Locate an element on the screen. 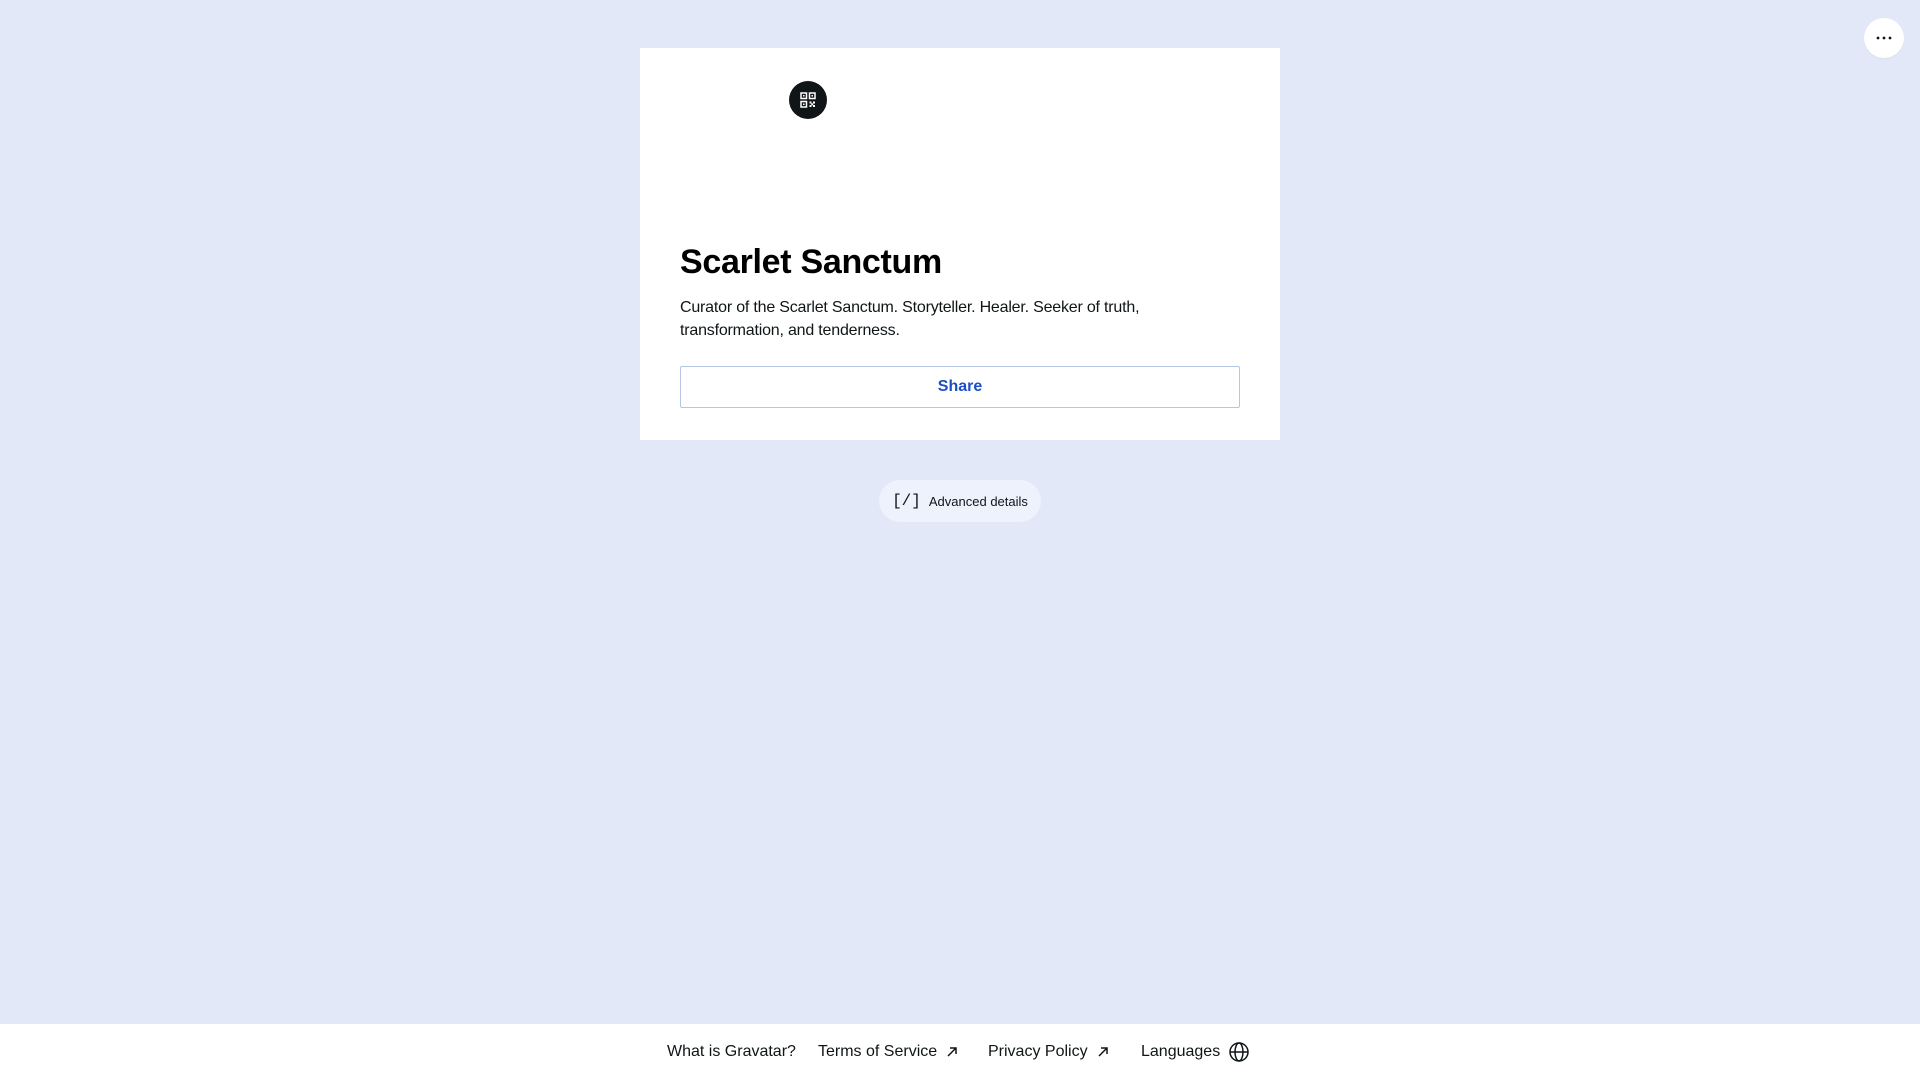 Image resolution: width=1920 pixels, height=1080 pixels. more-options-button is located at coordinates (1884, 38).